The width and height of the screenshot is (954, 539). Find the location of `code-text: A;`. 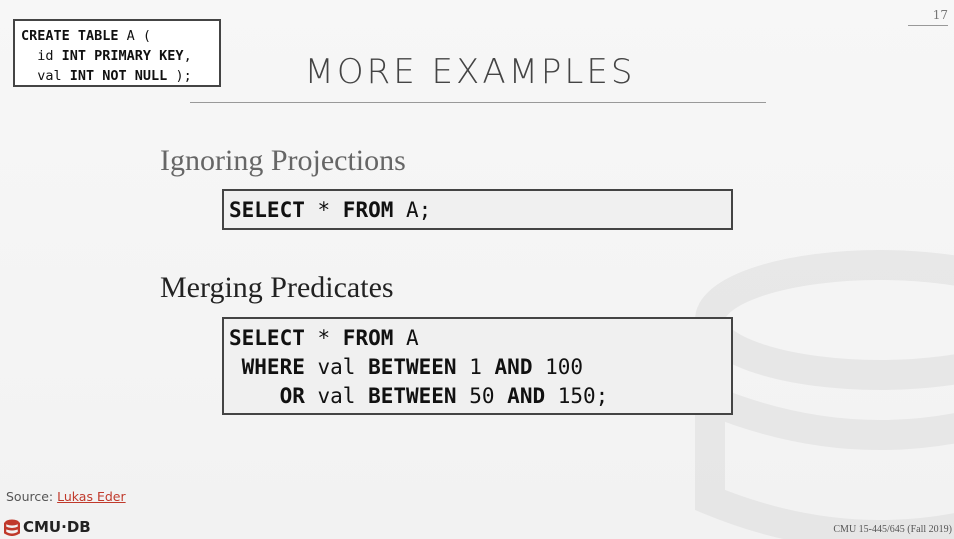

code-text: A; is located at coordinates (412, 210).